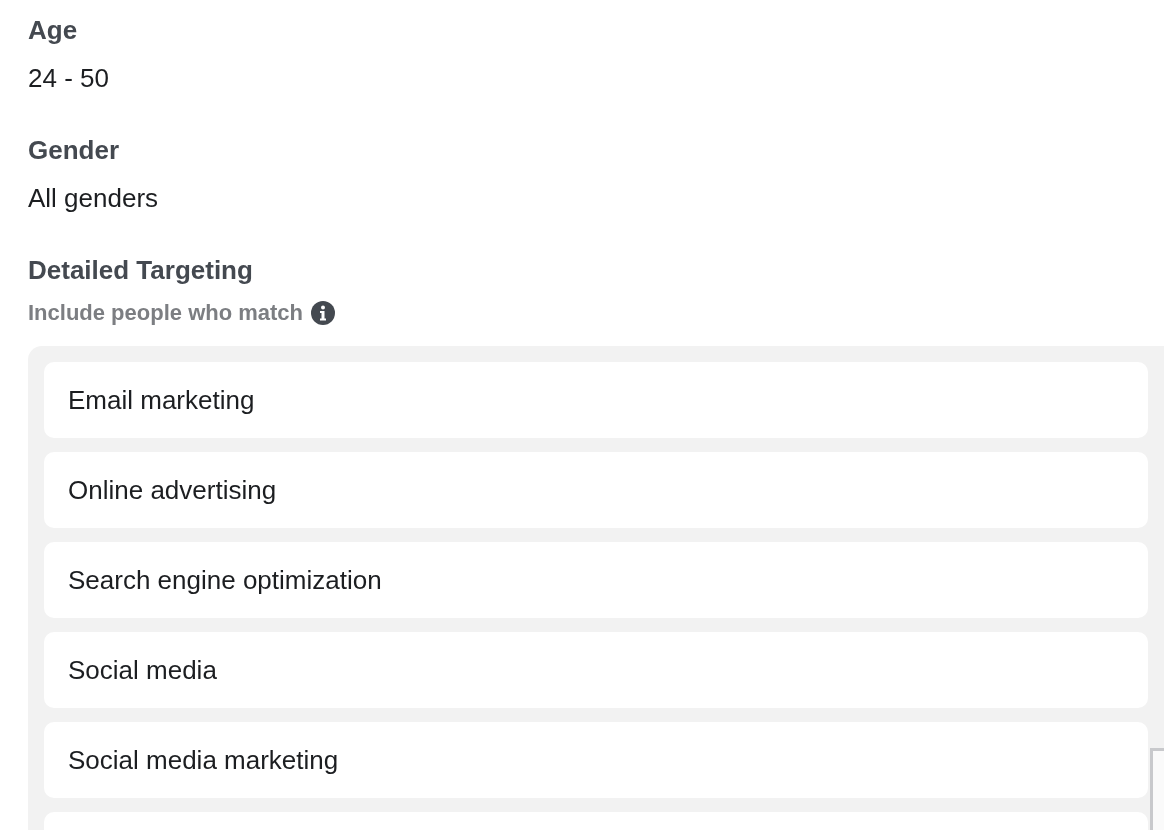  What do you see at coordinates (166, 313) in the screenshot?
I see `sublabel: Include people who match` at bounding box center [166, 313].